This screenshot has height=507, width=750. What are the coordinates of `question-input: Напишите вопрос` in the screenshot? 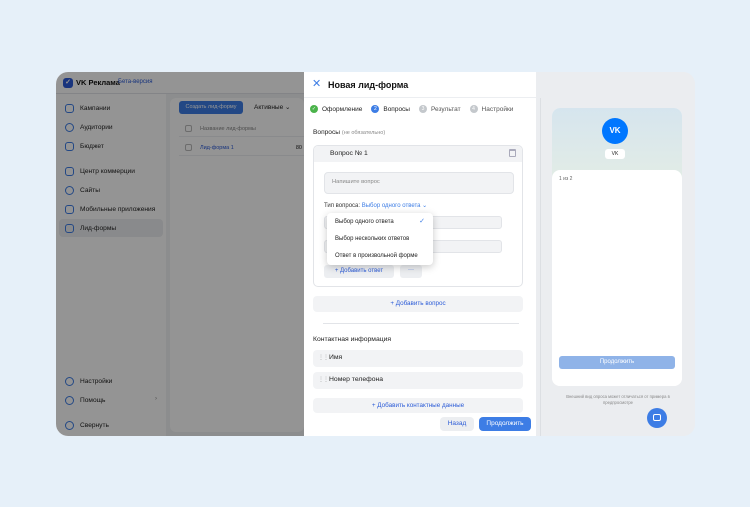 It's located at (419, 183).